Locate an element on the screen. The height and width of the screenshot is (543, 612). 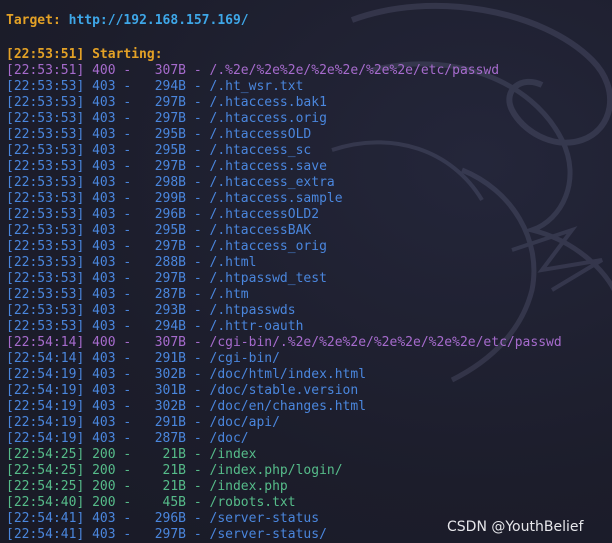
log-row: [22:53:53] 403 - 295B - /.htaccessOLD is located at coordinates (159, 134).